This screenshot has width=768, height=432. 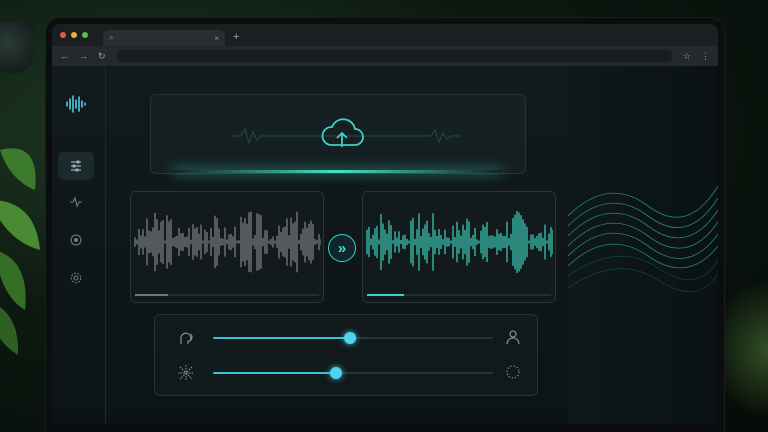 I want to click on voice-slider-row, so click(x=346, y=337).